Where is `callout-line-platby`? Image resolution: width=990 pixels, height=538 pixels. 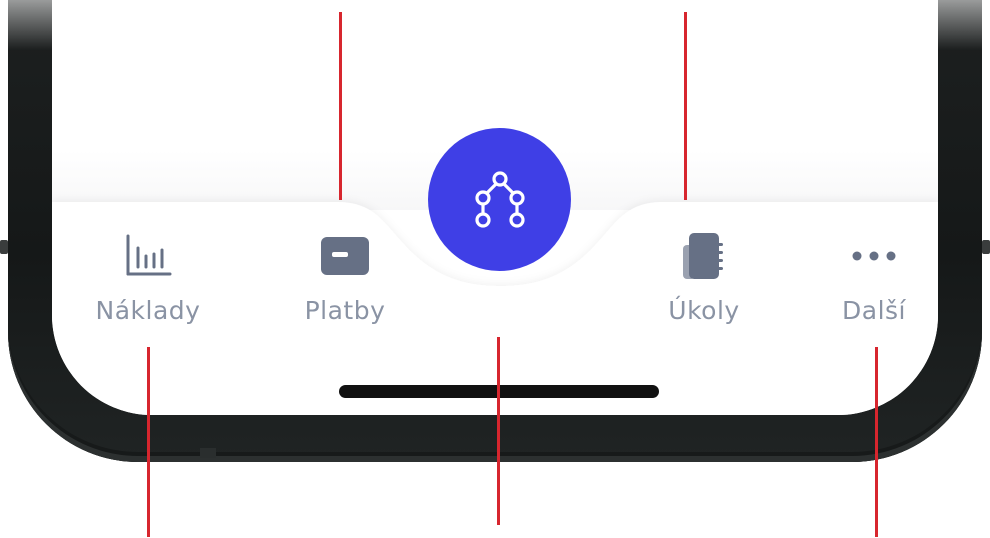 callout-line-platby is located at coordinates (340, 106).